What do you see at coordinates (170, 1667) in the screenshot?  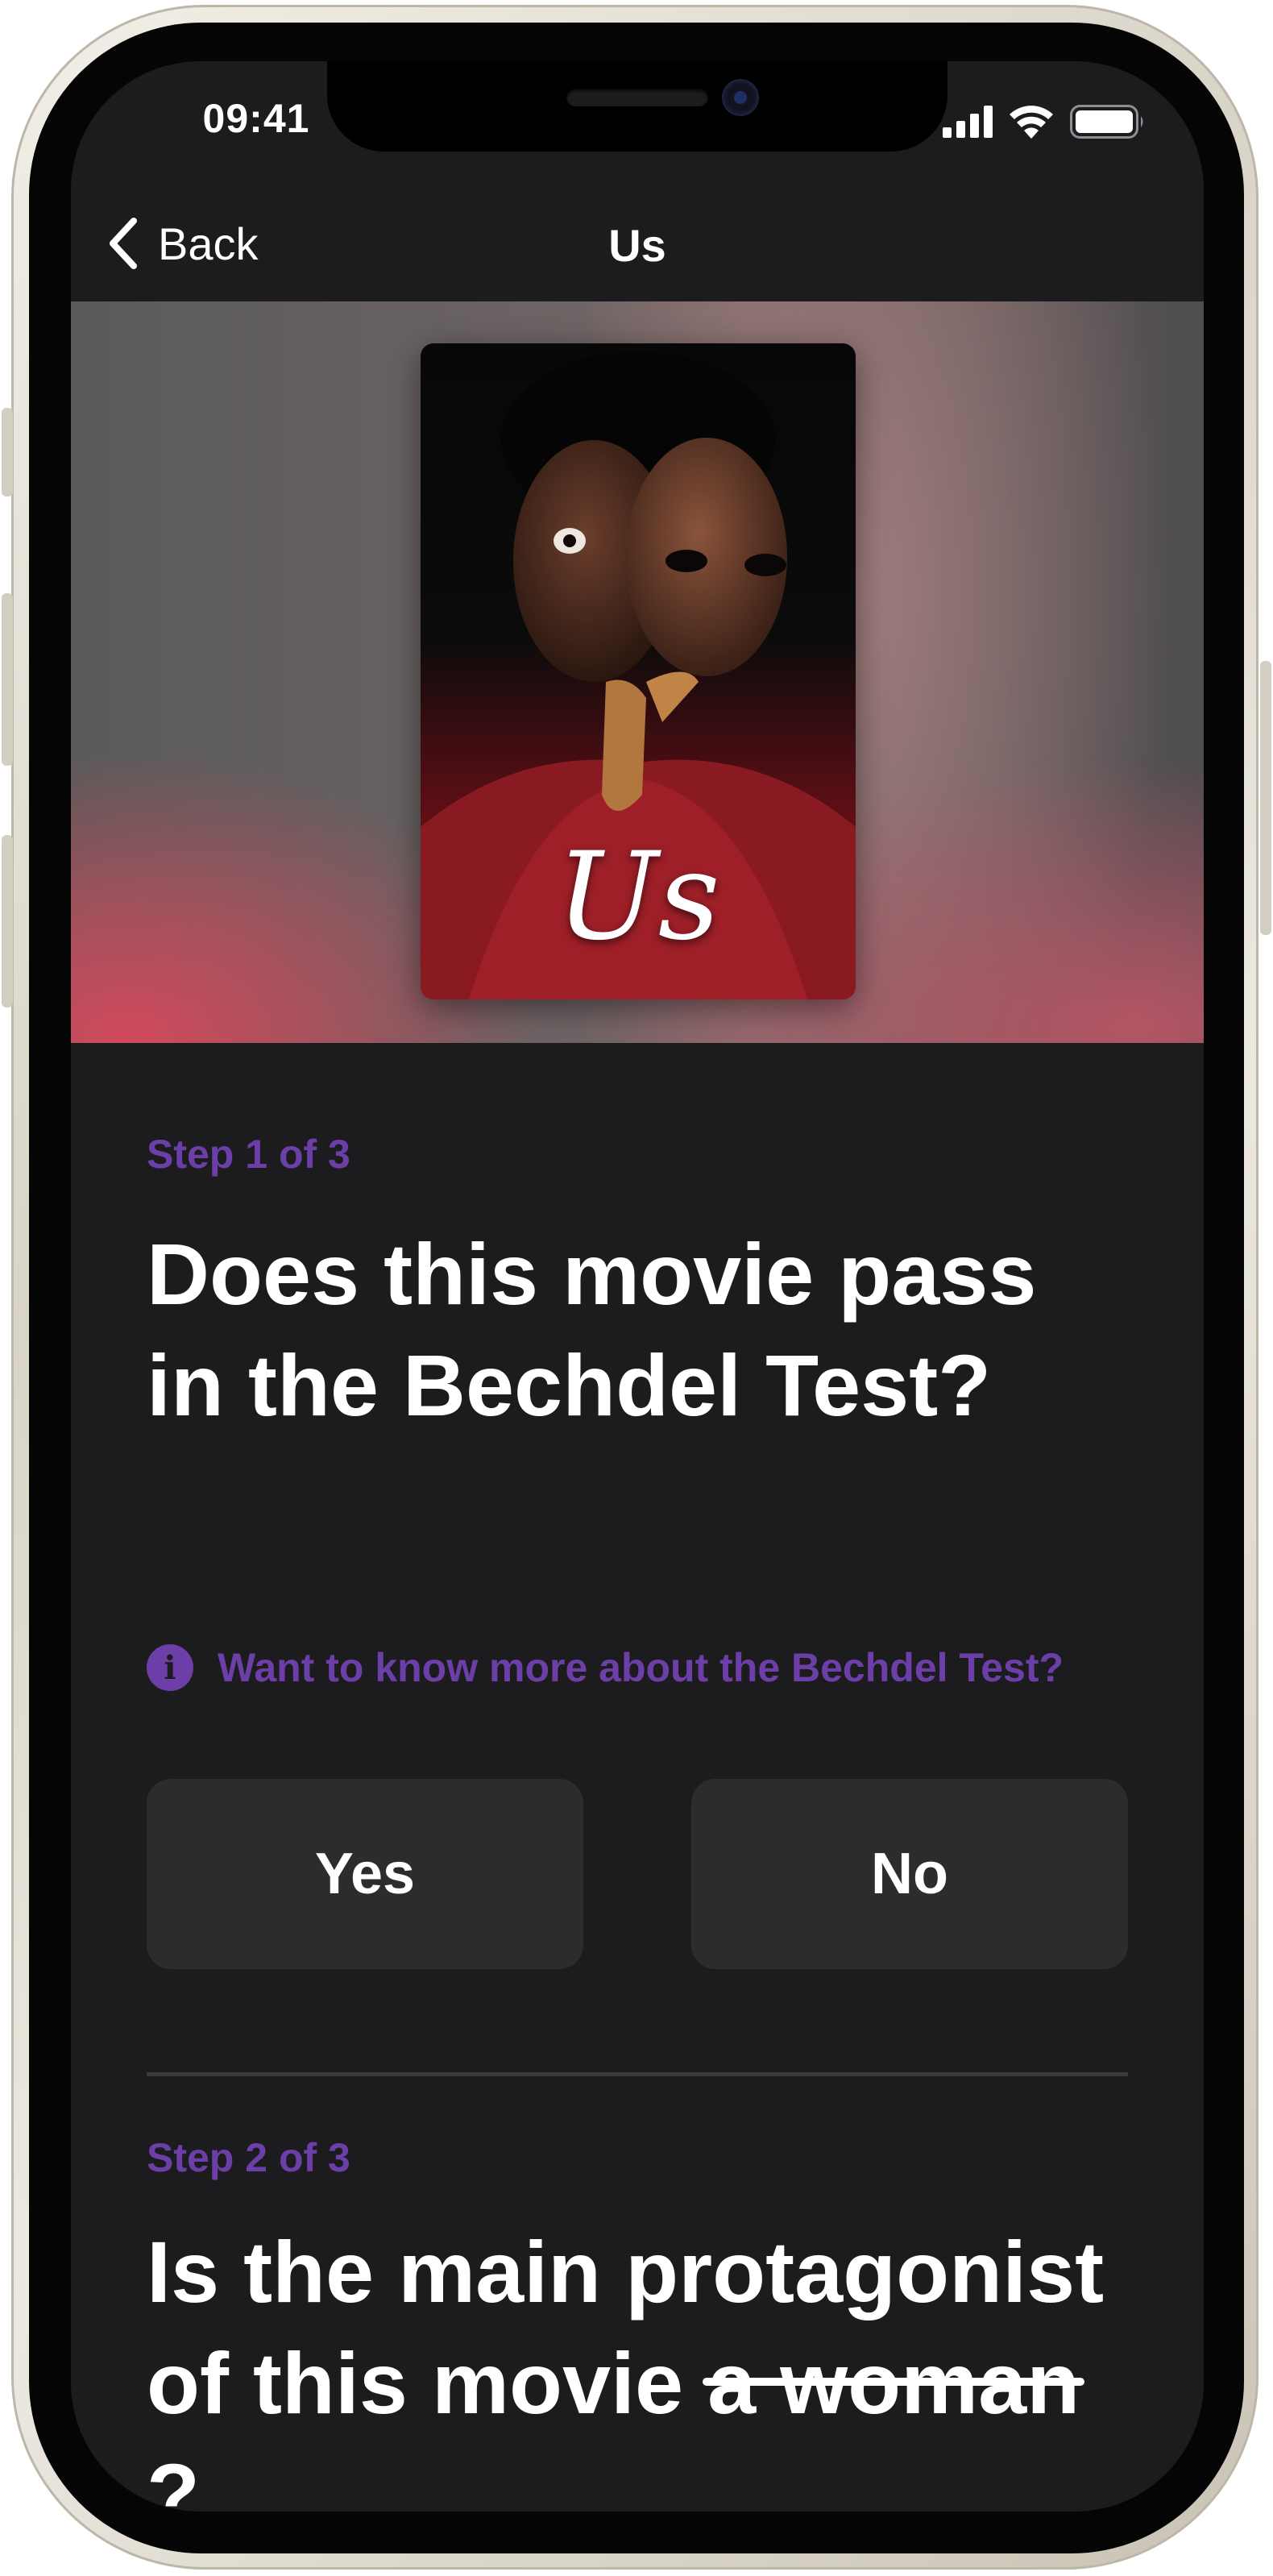 I see `info-icon: i` at bounding box center [170, 1667].